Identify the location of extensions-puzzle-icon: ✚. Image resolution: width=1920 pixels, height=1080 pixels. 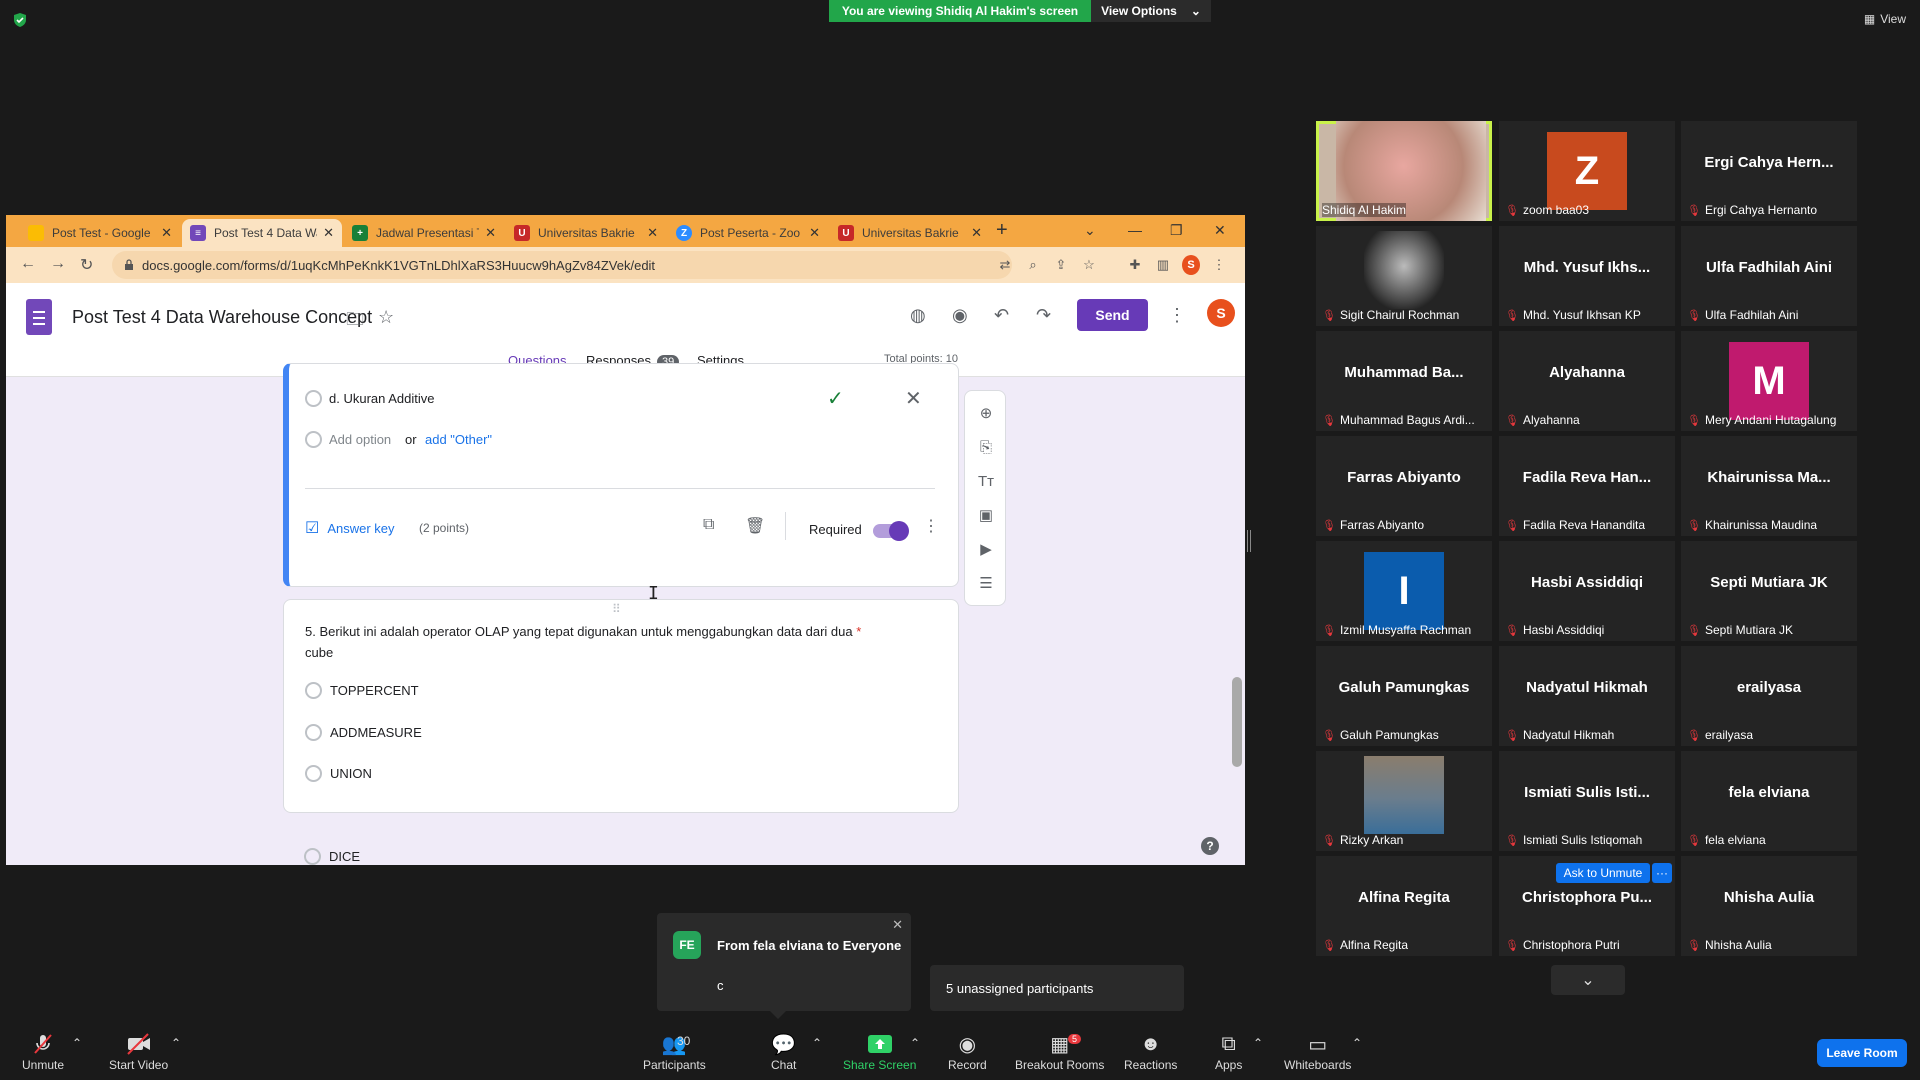
(1135, 265).